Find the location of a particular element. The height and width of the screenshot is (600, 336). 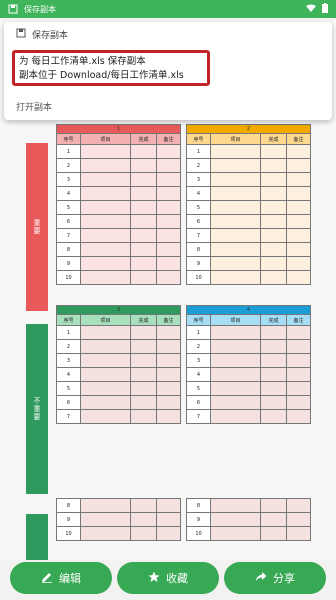

quadrant-title: 3 is located at coordinates (118, 310).